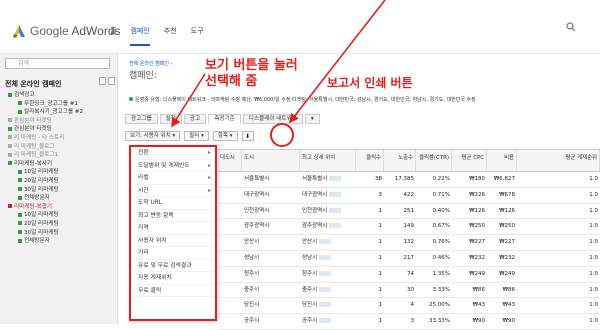  What do you see at coordinates (278, 64) in the screenshot?
I see `annotation-arrows` at bounding box center [278, 64].